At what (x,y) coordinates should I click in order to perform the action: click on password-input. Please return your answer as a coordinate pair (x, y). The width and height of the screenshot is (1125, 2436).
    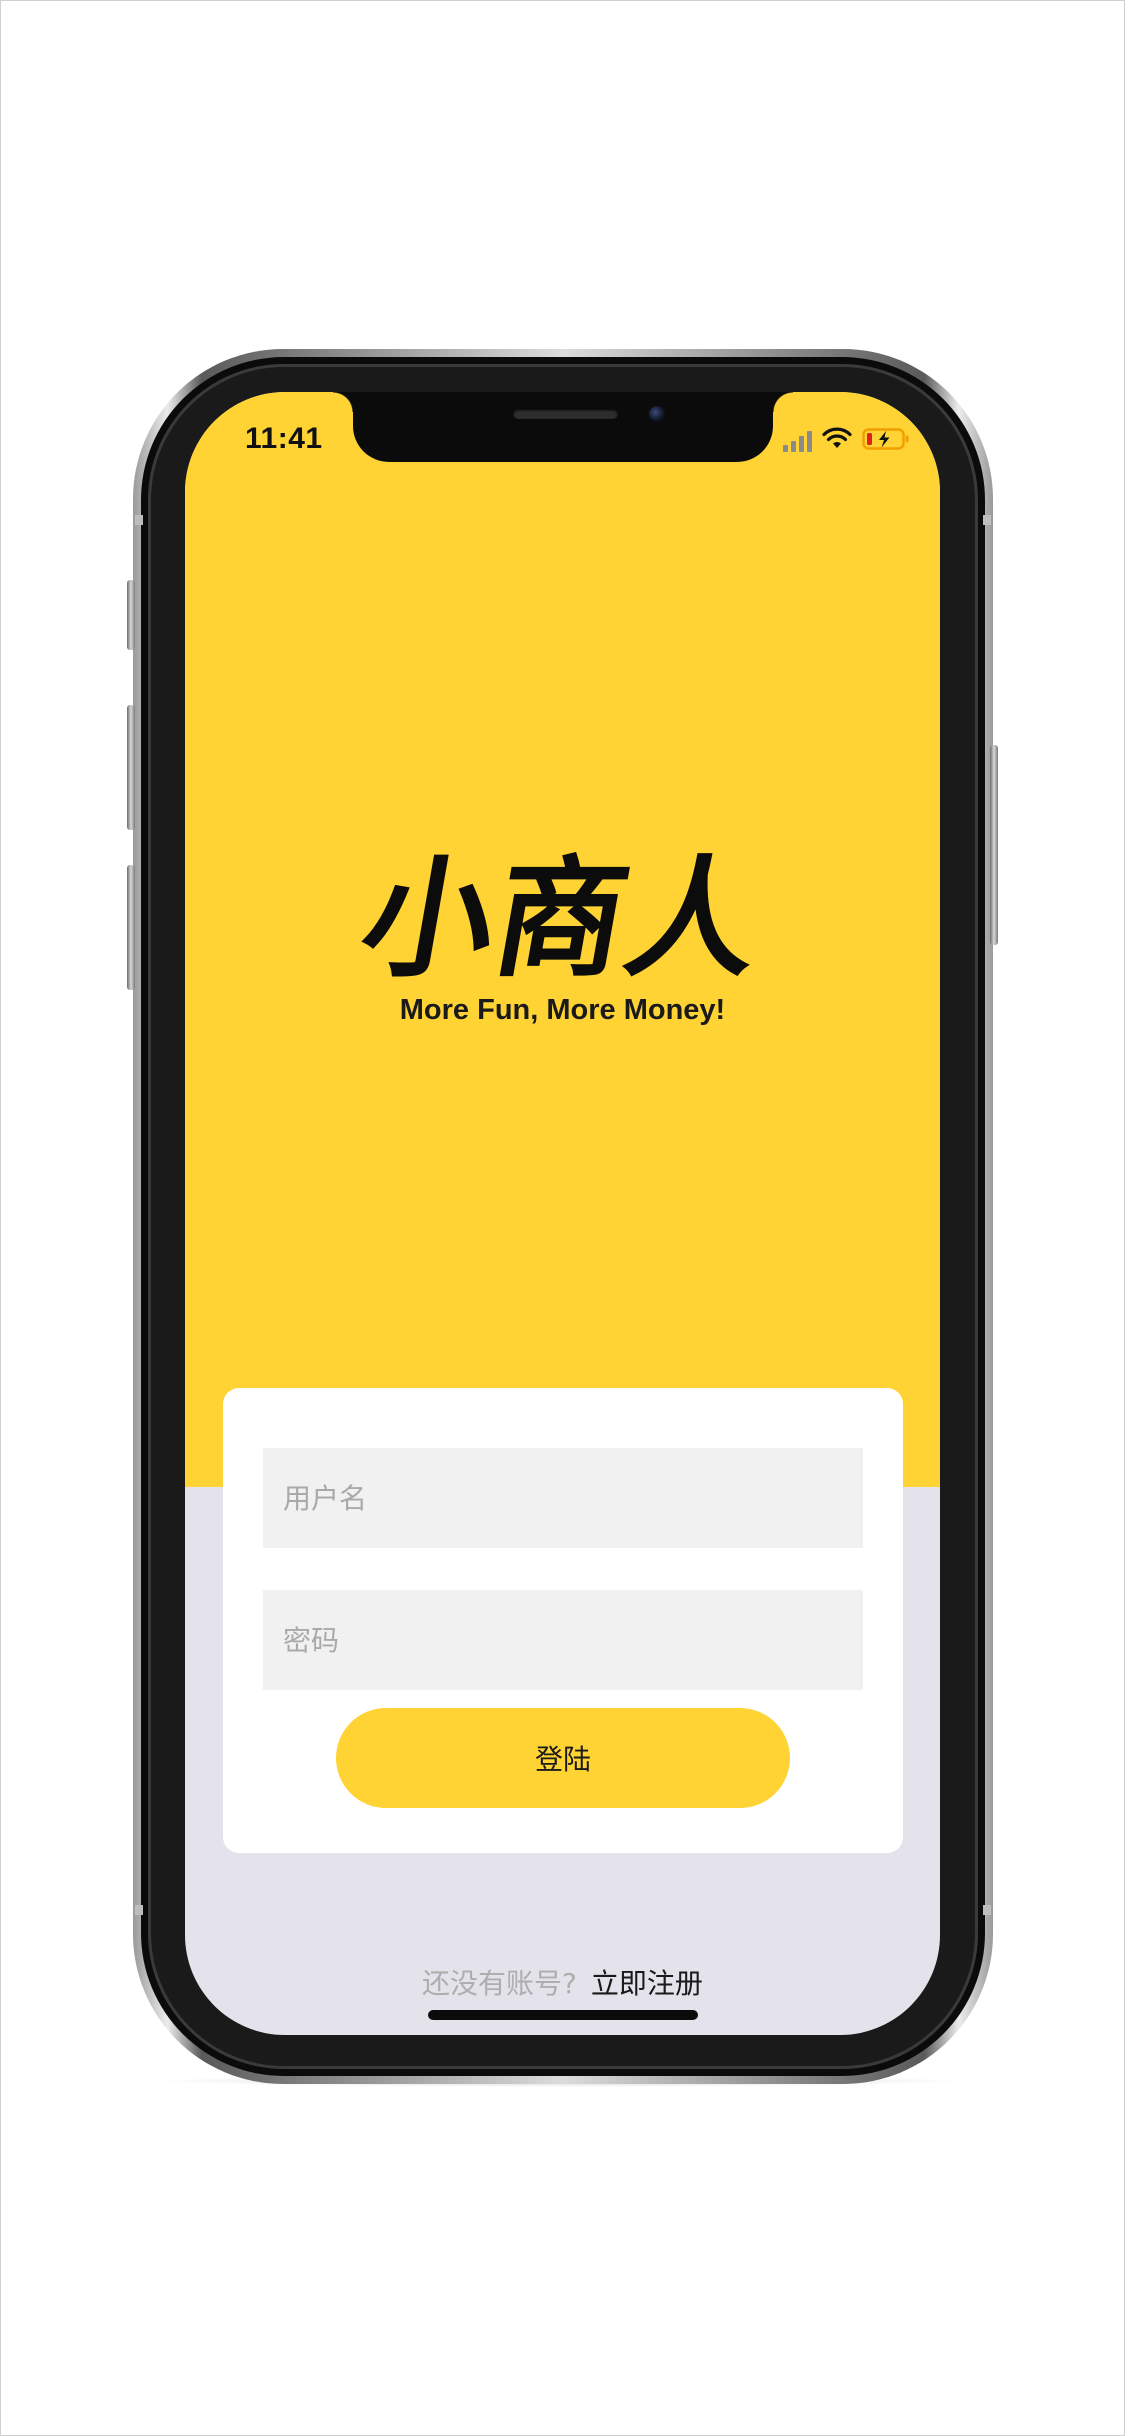
    Looking at the image, I should click on (563, 1640).